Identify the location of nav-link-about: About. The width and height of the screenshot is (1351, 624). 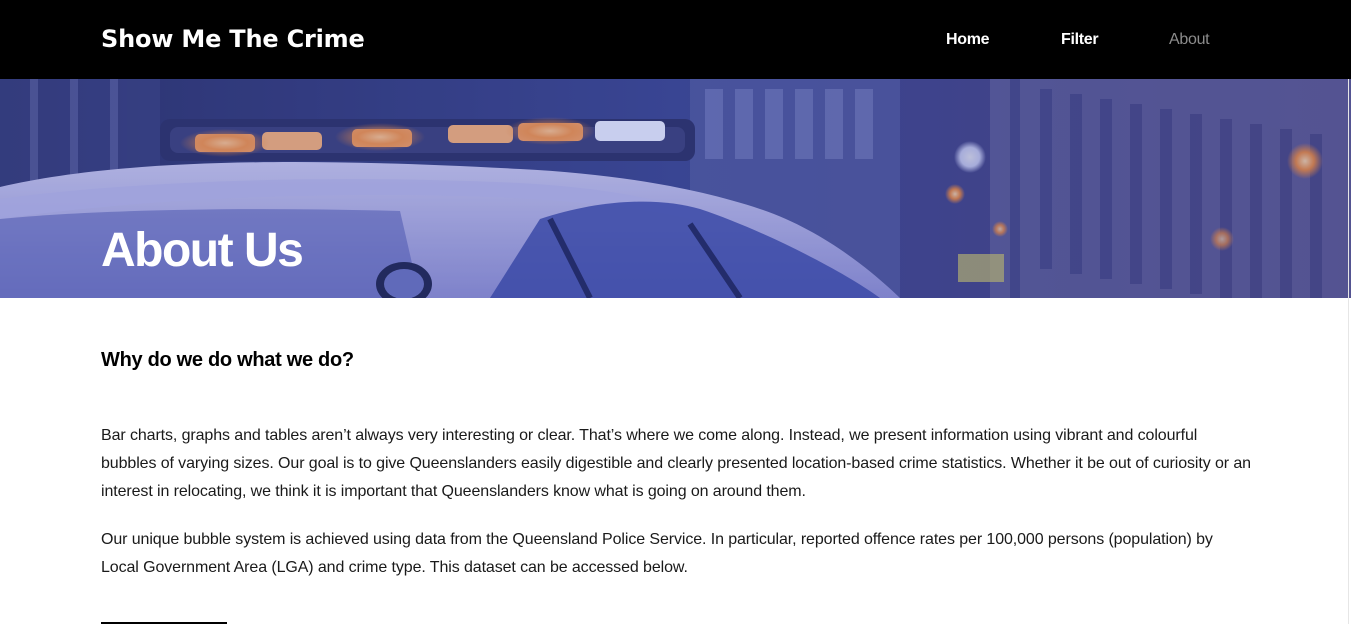
(1189, 40).